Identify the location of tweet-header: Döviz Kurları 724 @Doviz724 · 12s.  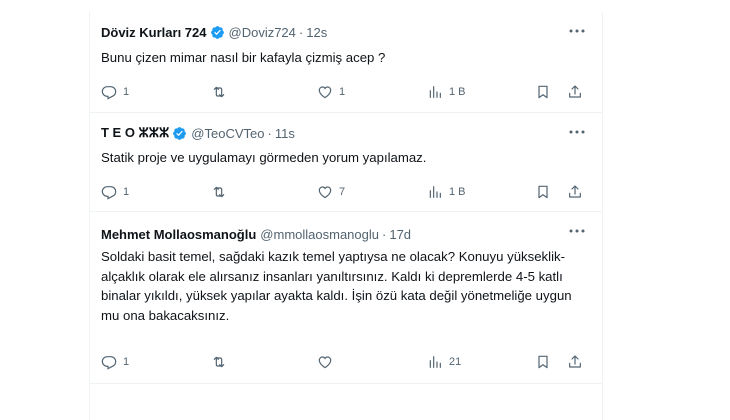
(214, 32).